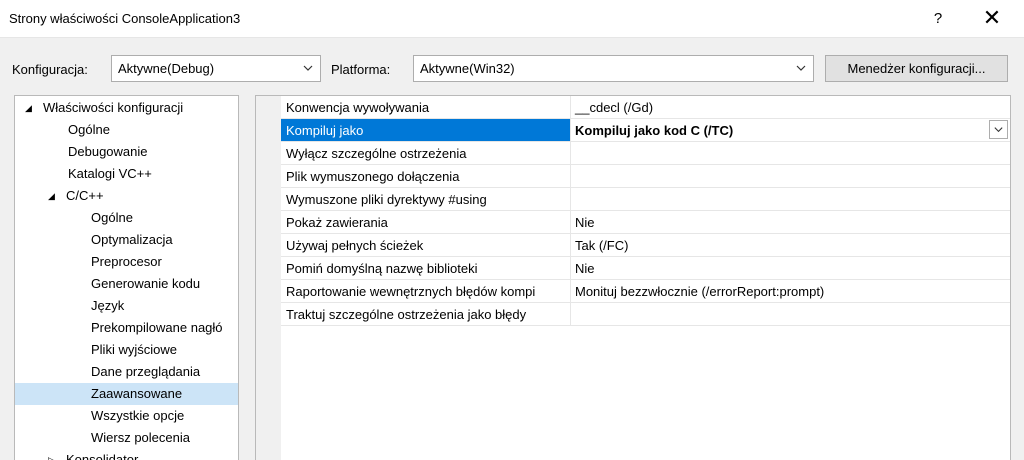  Describe the element at coordinates (467, 68) in the screenshot. I see `platform-value: Aktywne(Win32)` at that location.